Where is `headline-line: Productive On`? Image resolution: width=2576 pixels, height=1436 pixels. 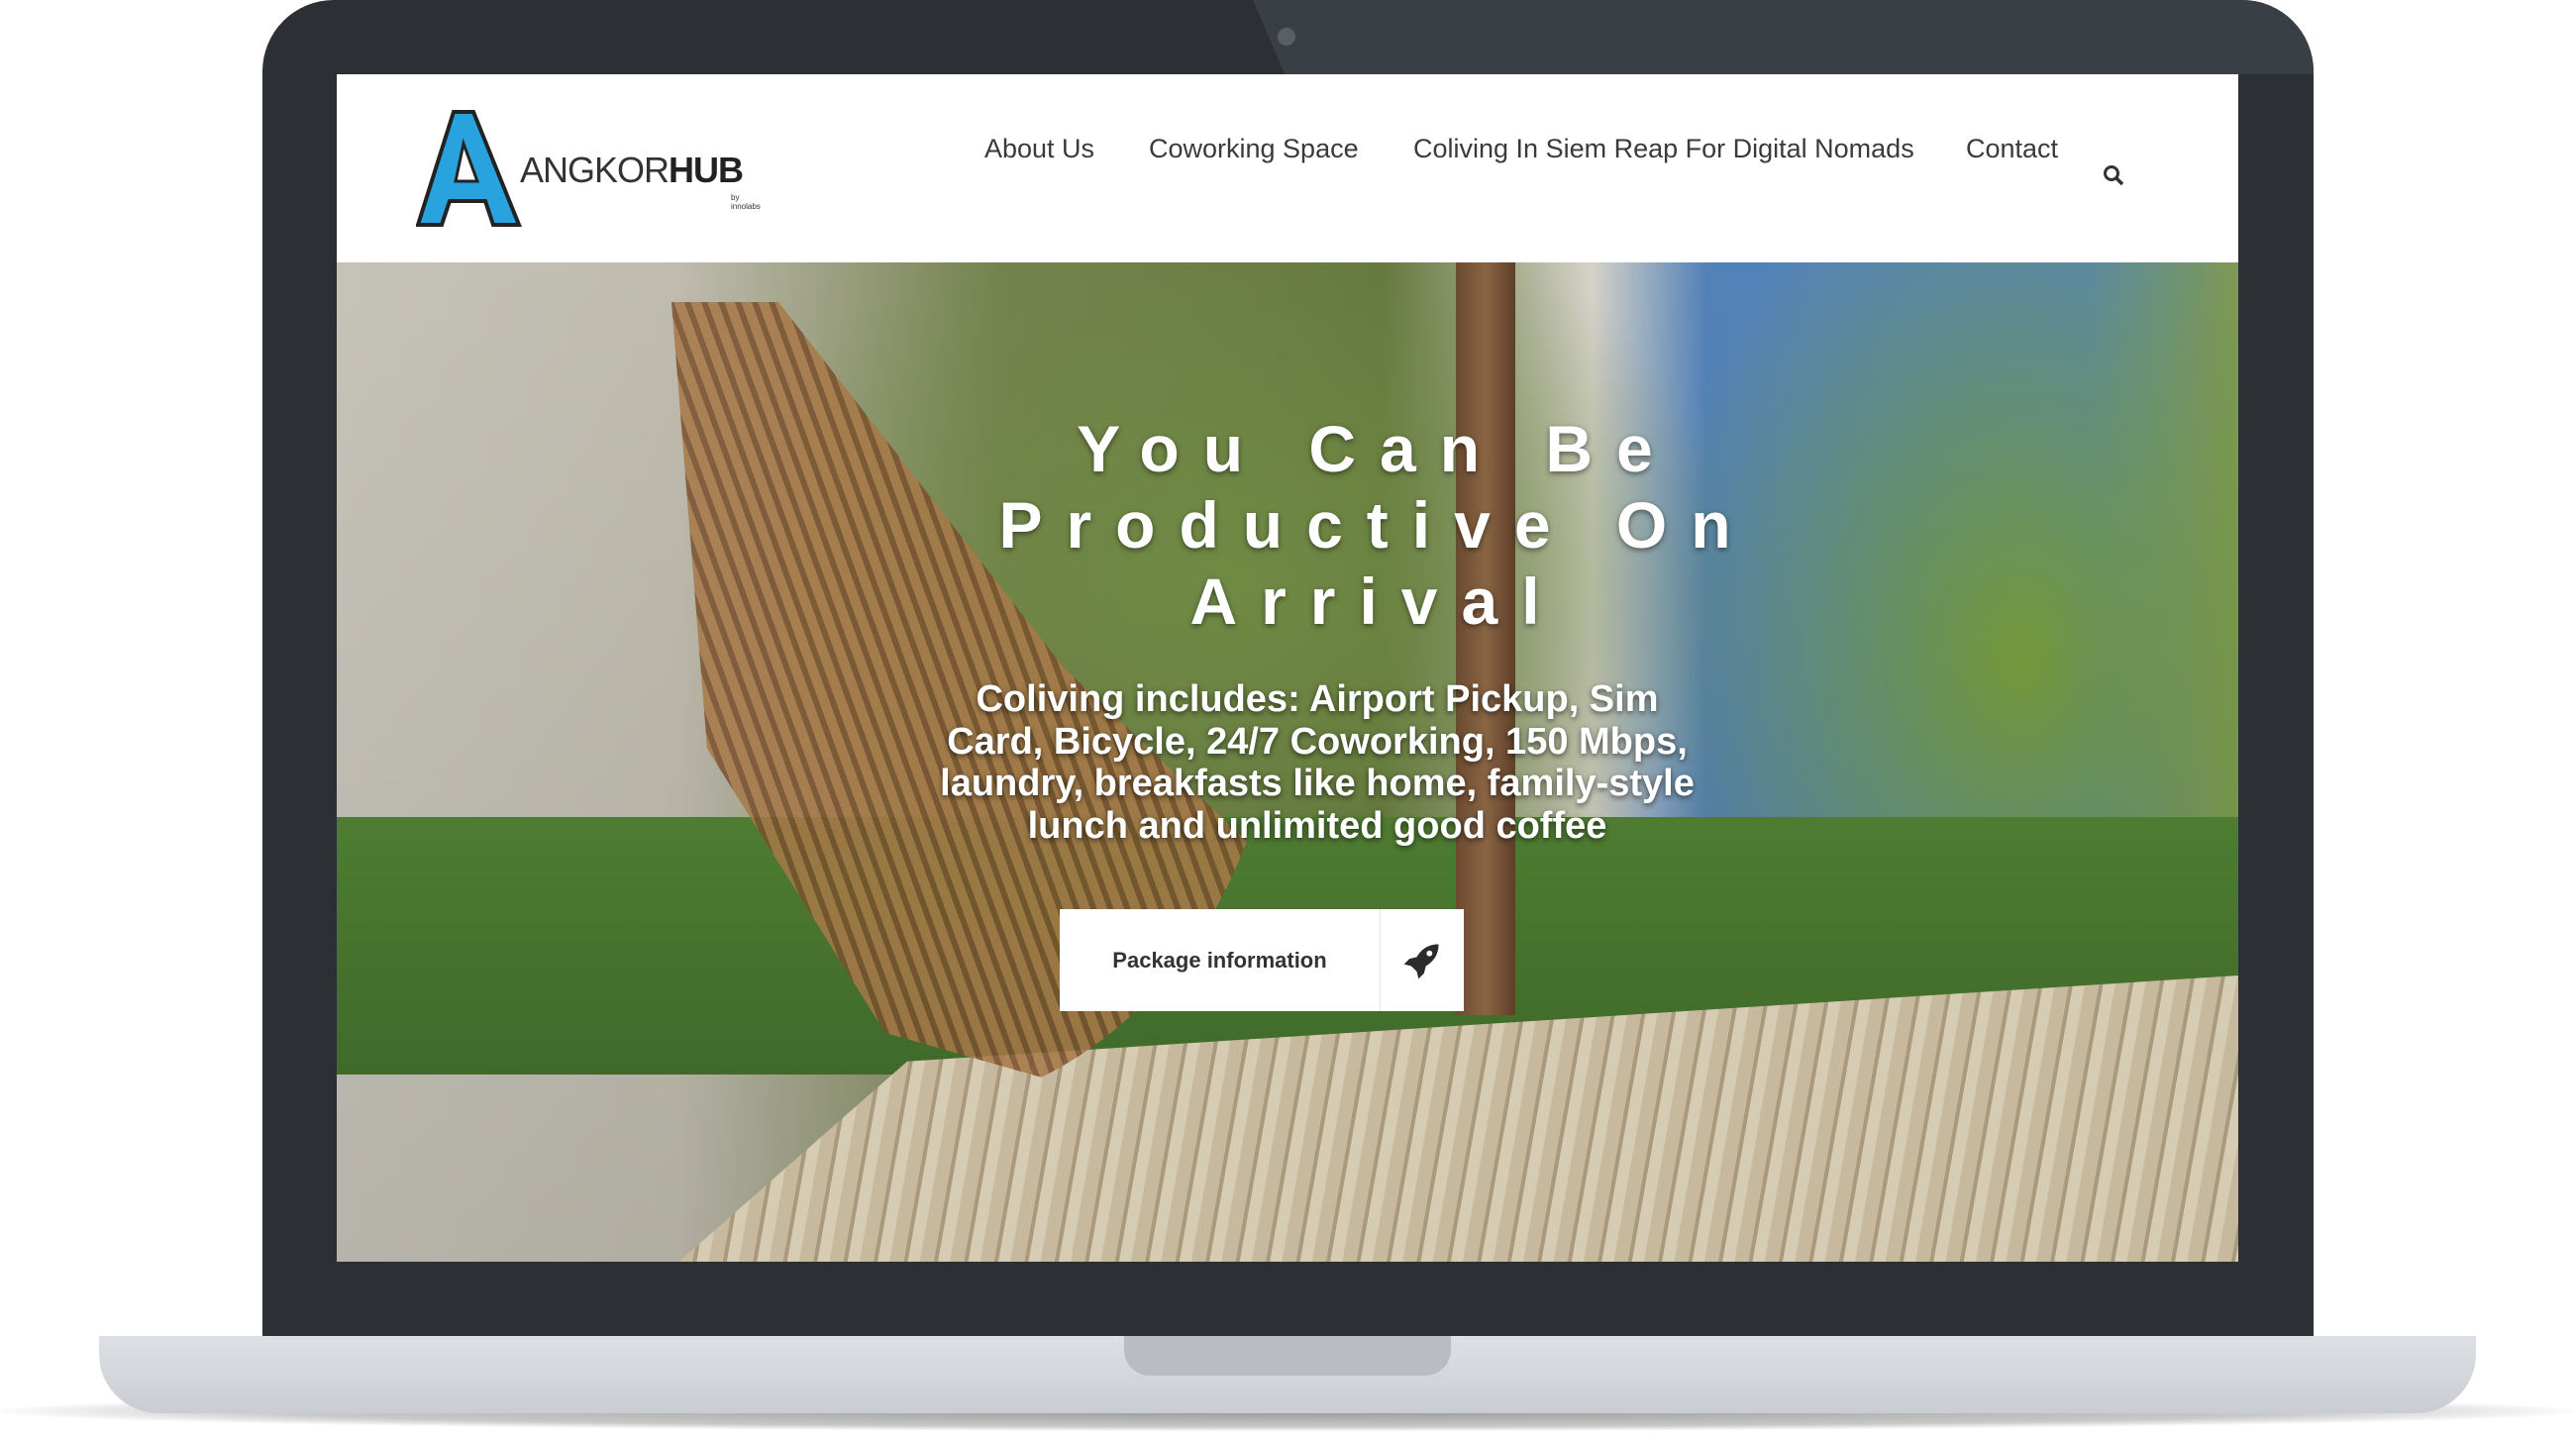
headline-line: Productive On is located at coordinates (1376, 525).